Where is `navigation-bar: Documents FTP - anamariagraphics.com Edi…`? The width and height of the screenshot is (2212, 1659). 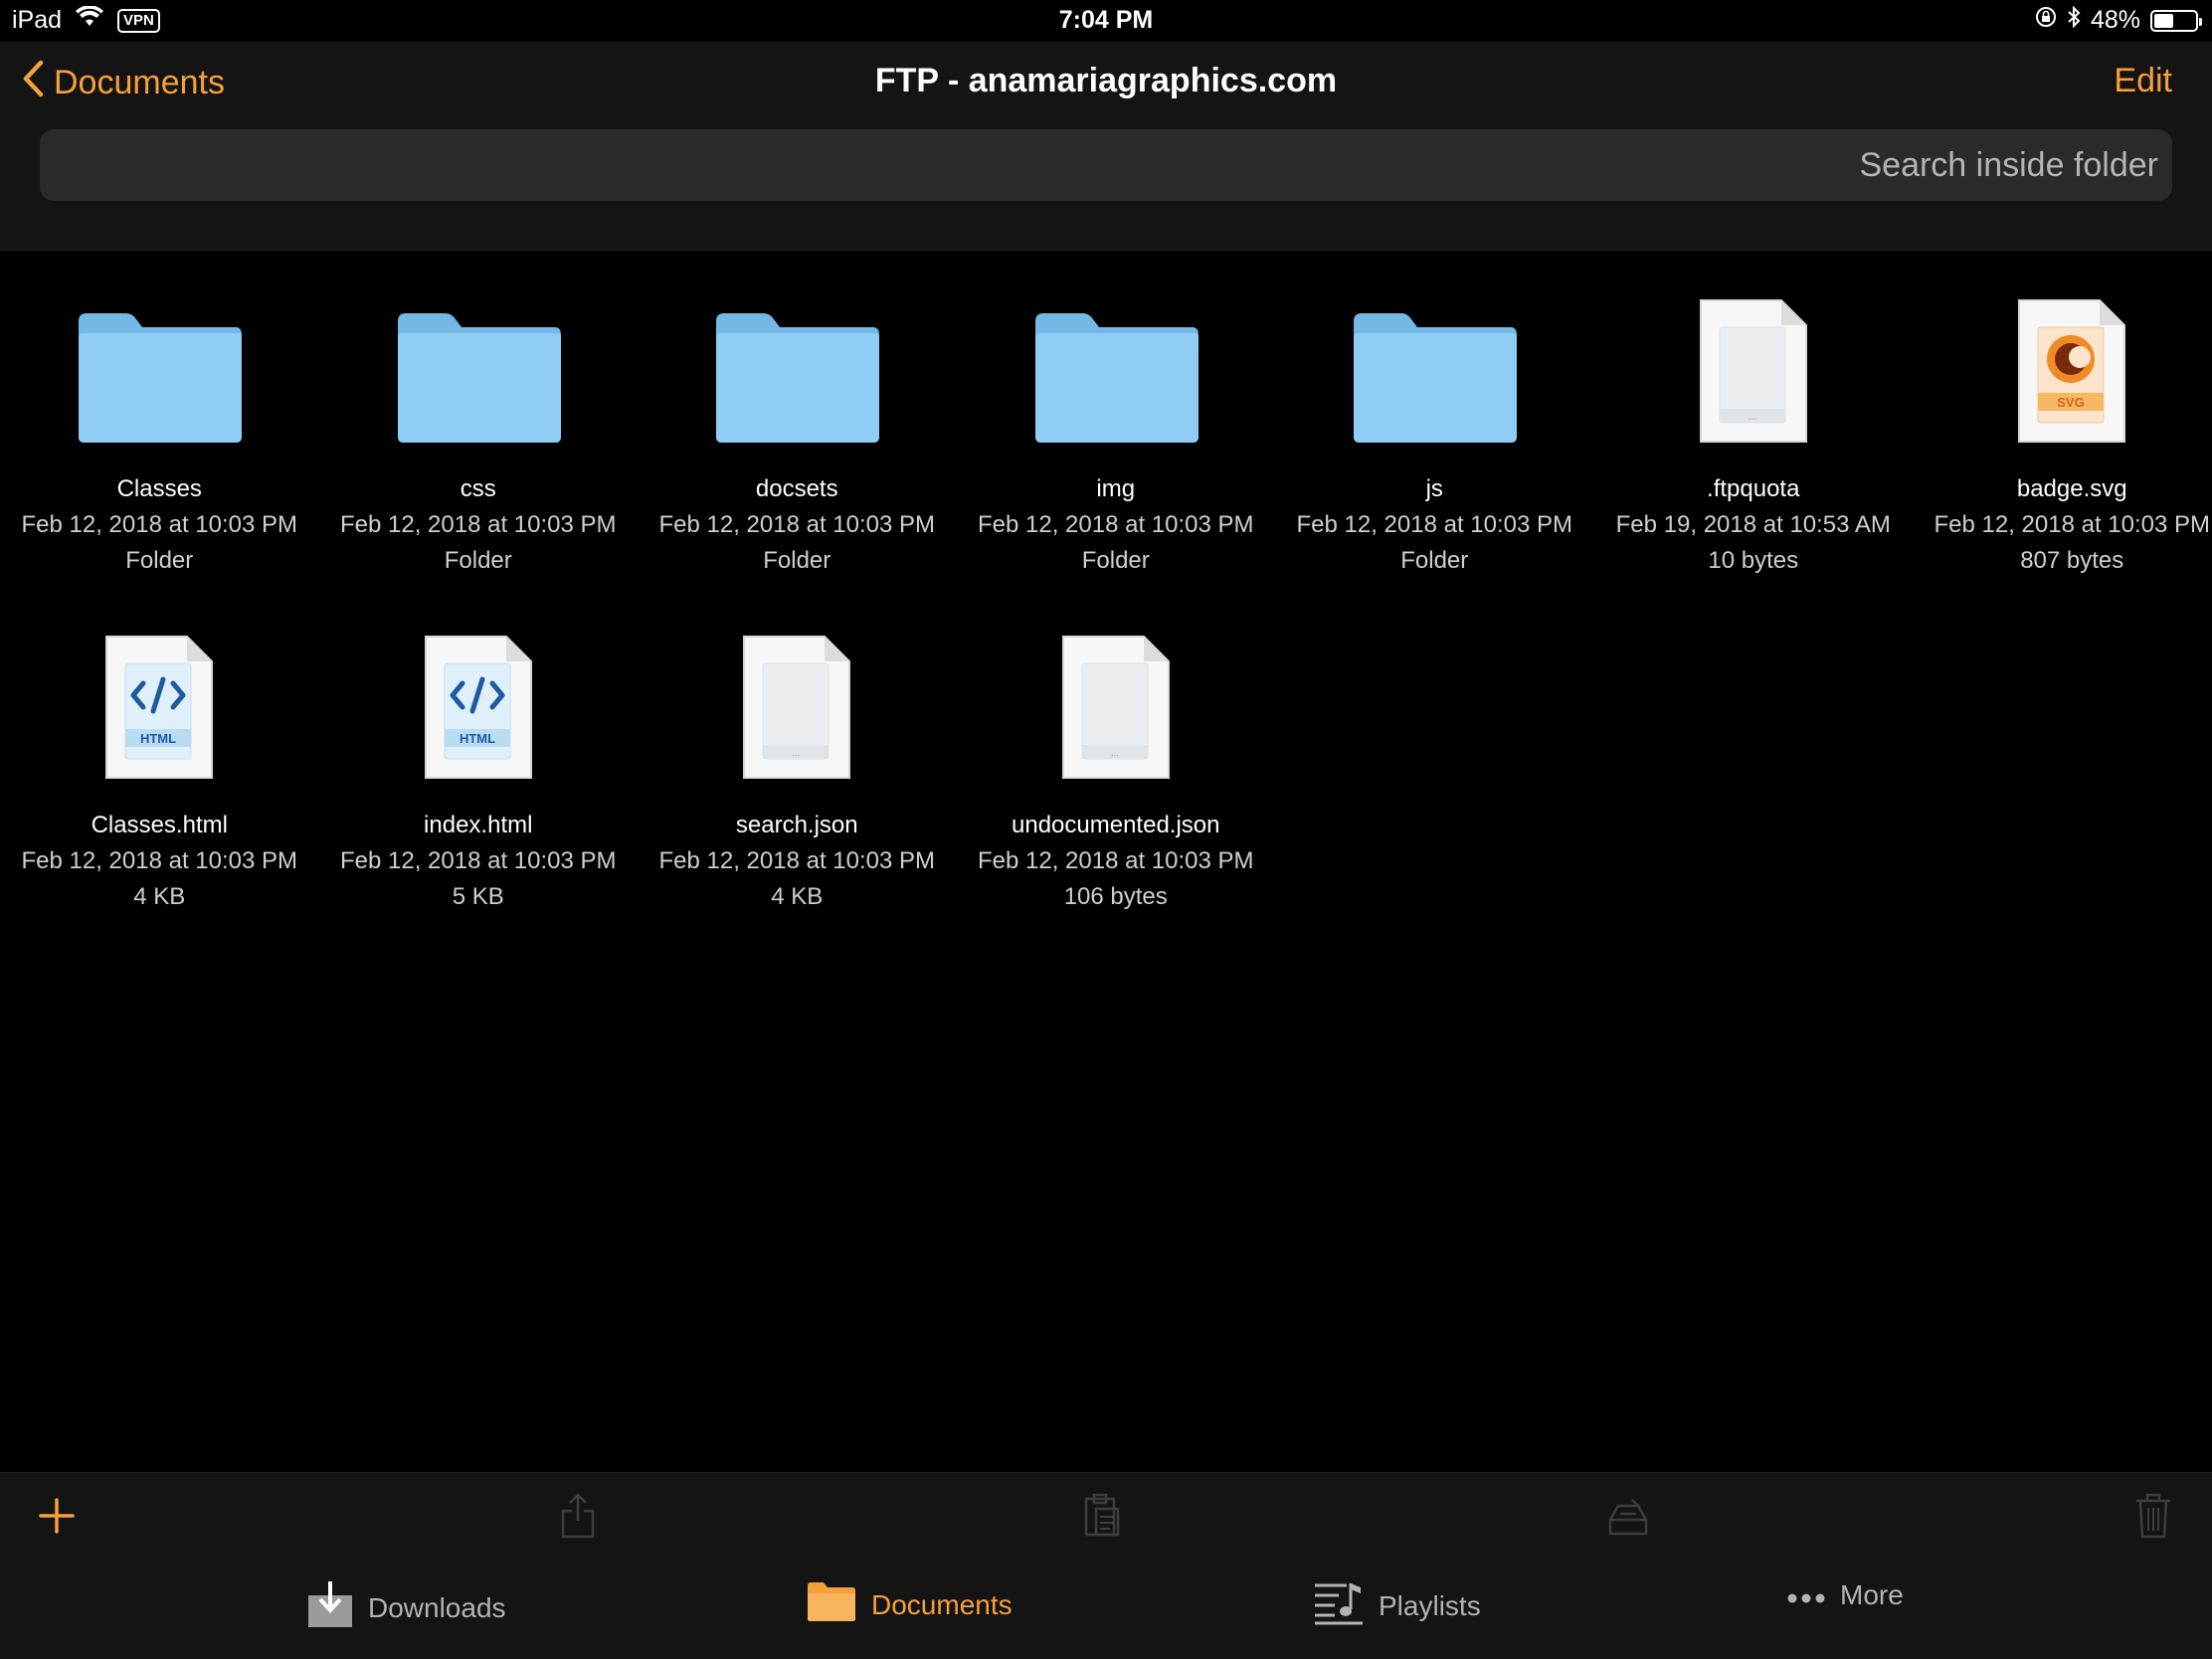
navigation-bar: Documents FTP - anamariagraphics.com Edi… is located at coordinates (1106, 146).